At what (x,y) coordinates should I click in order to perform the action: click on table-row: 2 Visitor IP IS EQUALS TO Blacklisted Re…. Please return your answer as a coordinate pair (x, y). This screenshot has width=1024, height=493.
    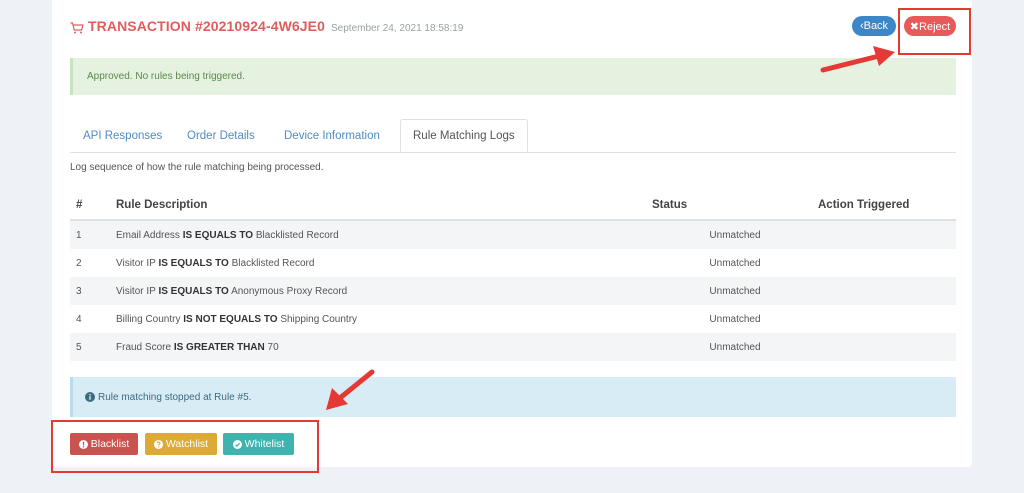
    Looking at the image, I should click on (513, 263).